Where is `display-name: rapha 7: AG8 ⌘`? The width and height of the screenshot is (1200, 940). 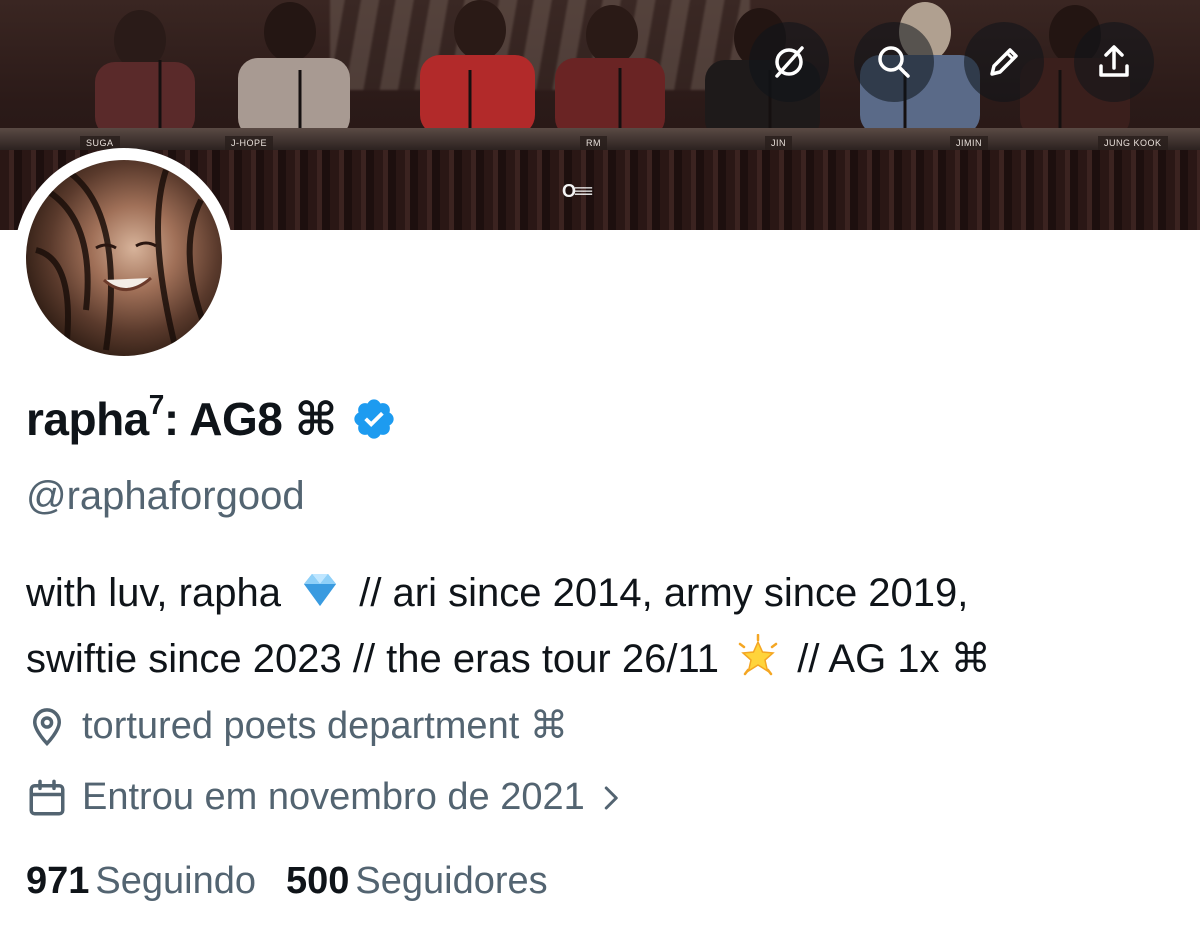
display-name: rapha 7: AG8 ⌘ is located at coordinates (211, 417).